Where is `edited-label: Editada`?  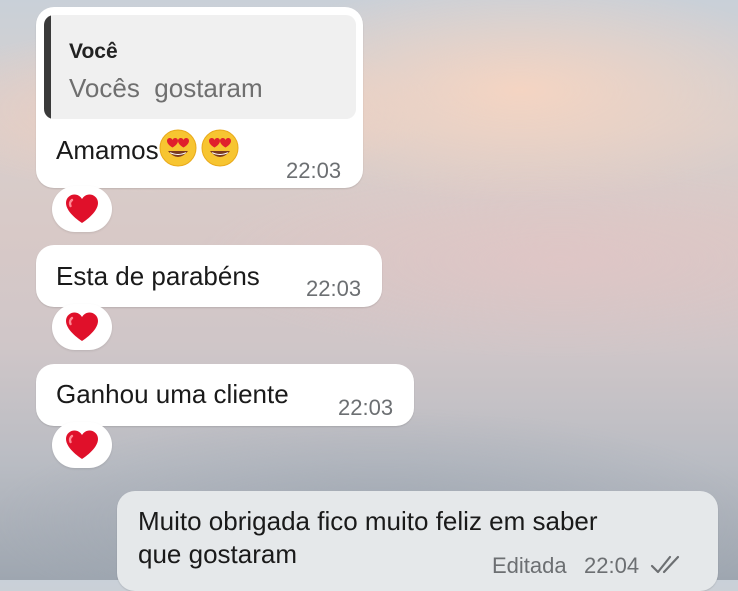 edited-label: Editada is located at coordinates (529, 565).